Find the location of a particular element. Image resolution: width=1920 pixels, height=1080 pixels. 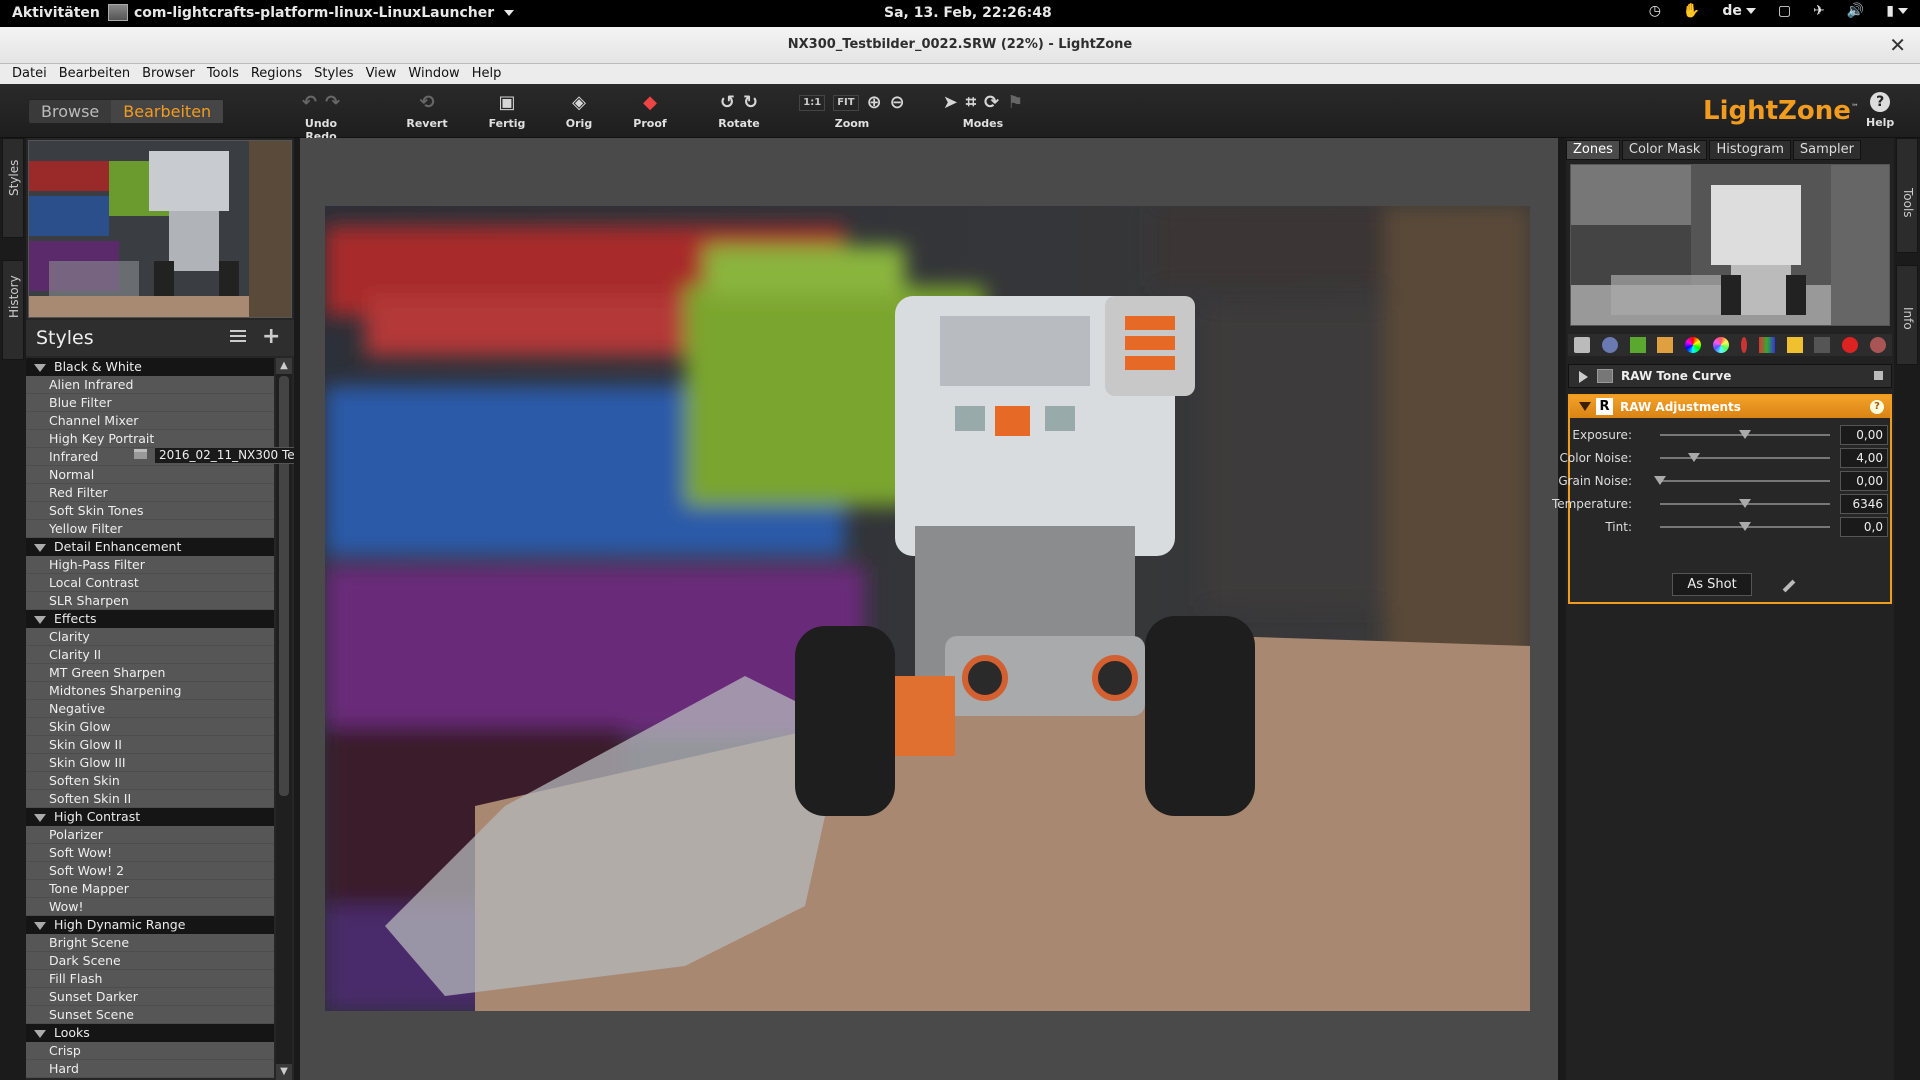

tab-info: Info is located at coordinates (1907, 315).